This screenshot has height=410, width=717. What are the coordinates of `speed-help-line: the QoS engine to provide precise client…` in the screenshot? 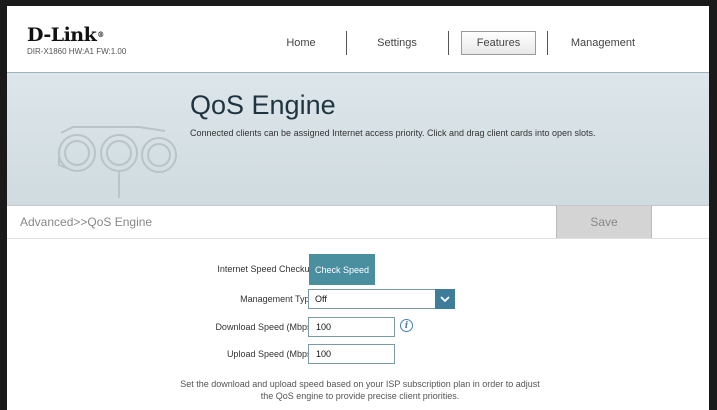 It's located at (360, 396).